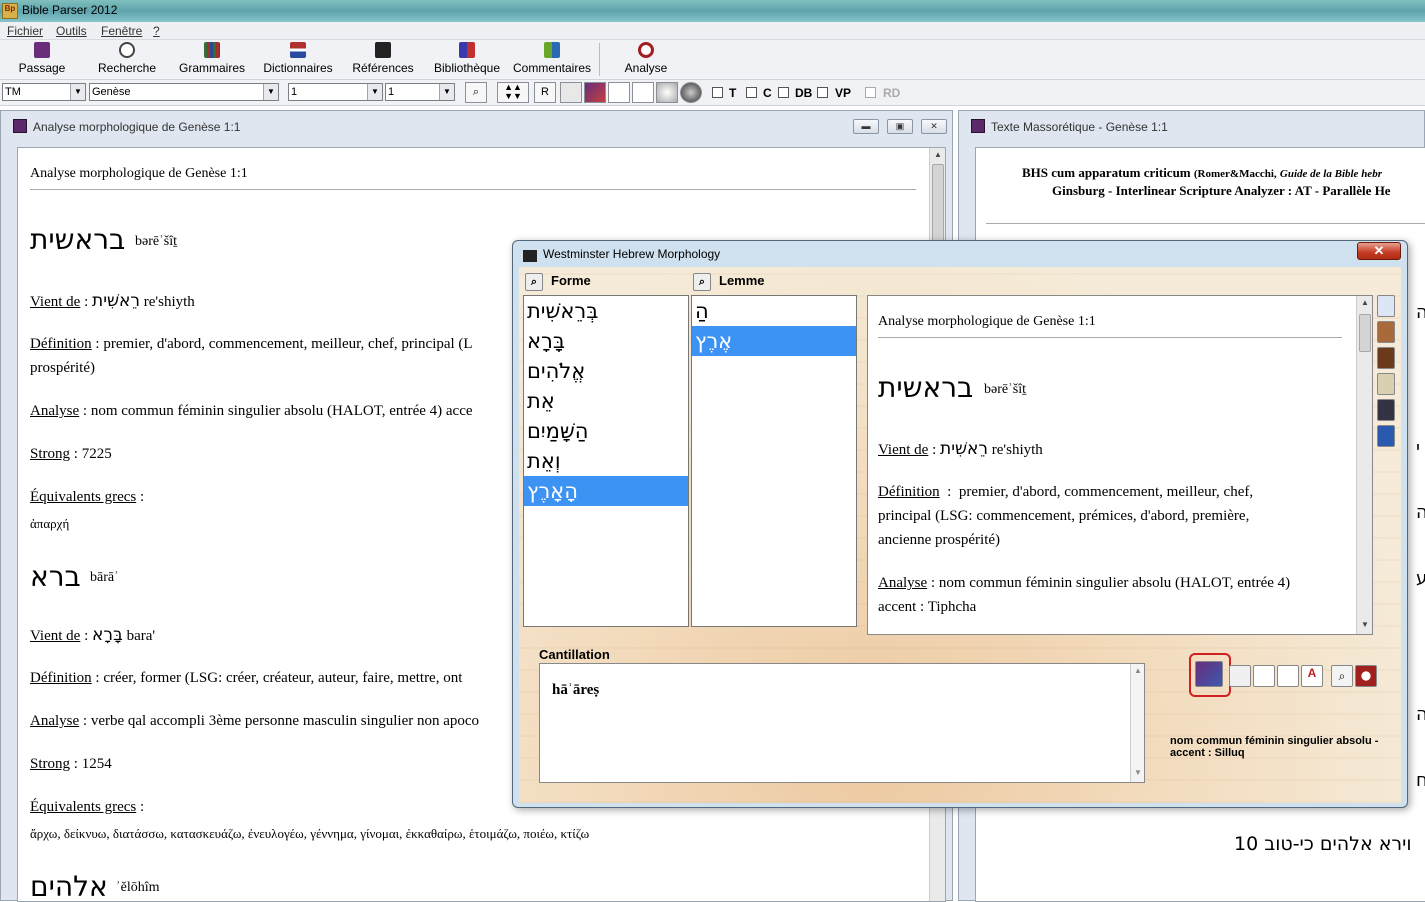 Image resolution: width=1425 pixels, height=902 pixels. Describe the element at coordinates (774, 341) in the screenshot. I see `list-item-selected: אֶרֶץ` at that location.